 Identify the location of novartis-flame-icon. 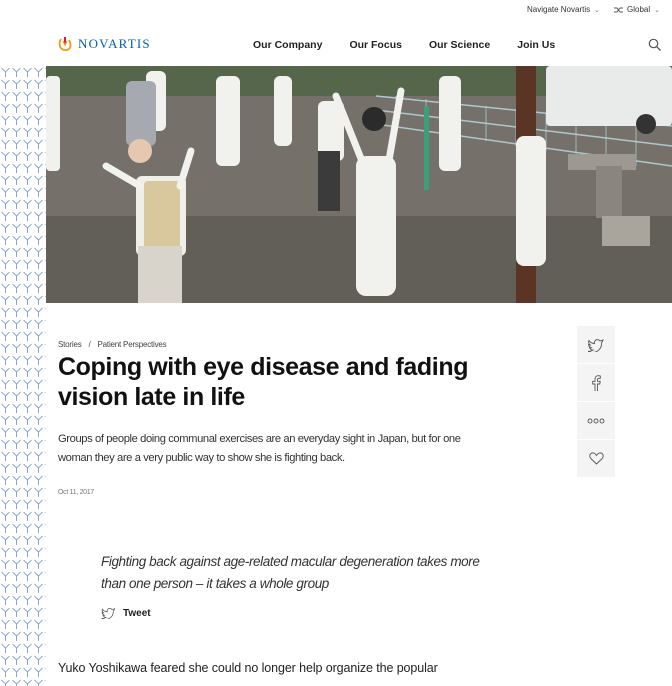
(65, 44).